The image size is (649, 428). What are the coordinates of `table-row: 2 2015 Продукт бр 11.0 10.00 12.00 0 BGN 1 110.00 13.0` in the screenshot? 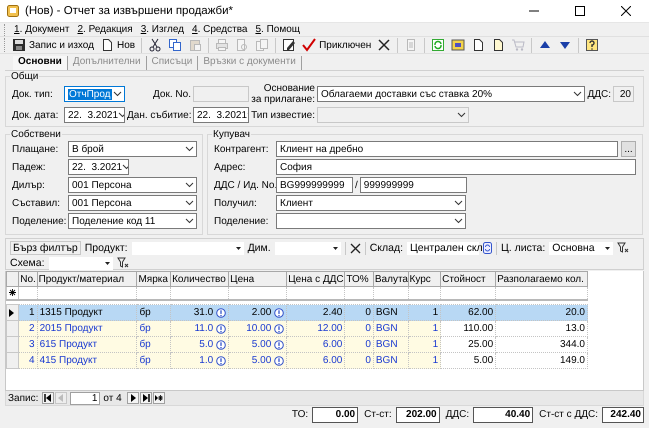 It's located at (297, 328).